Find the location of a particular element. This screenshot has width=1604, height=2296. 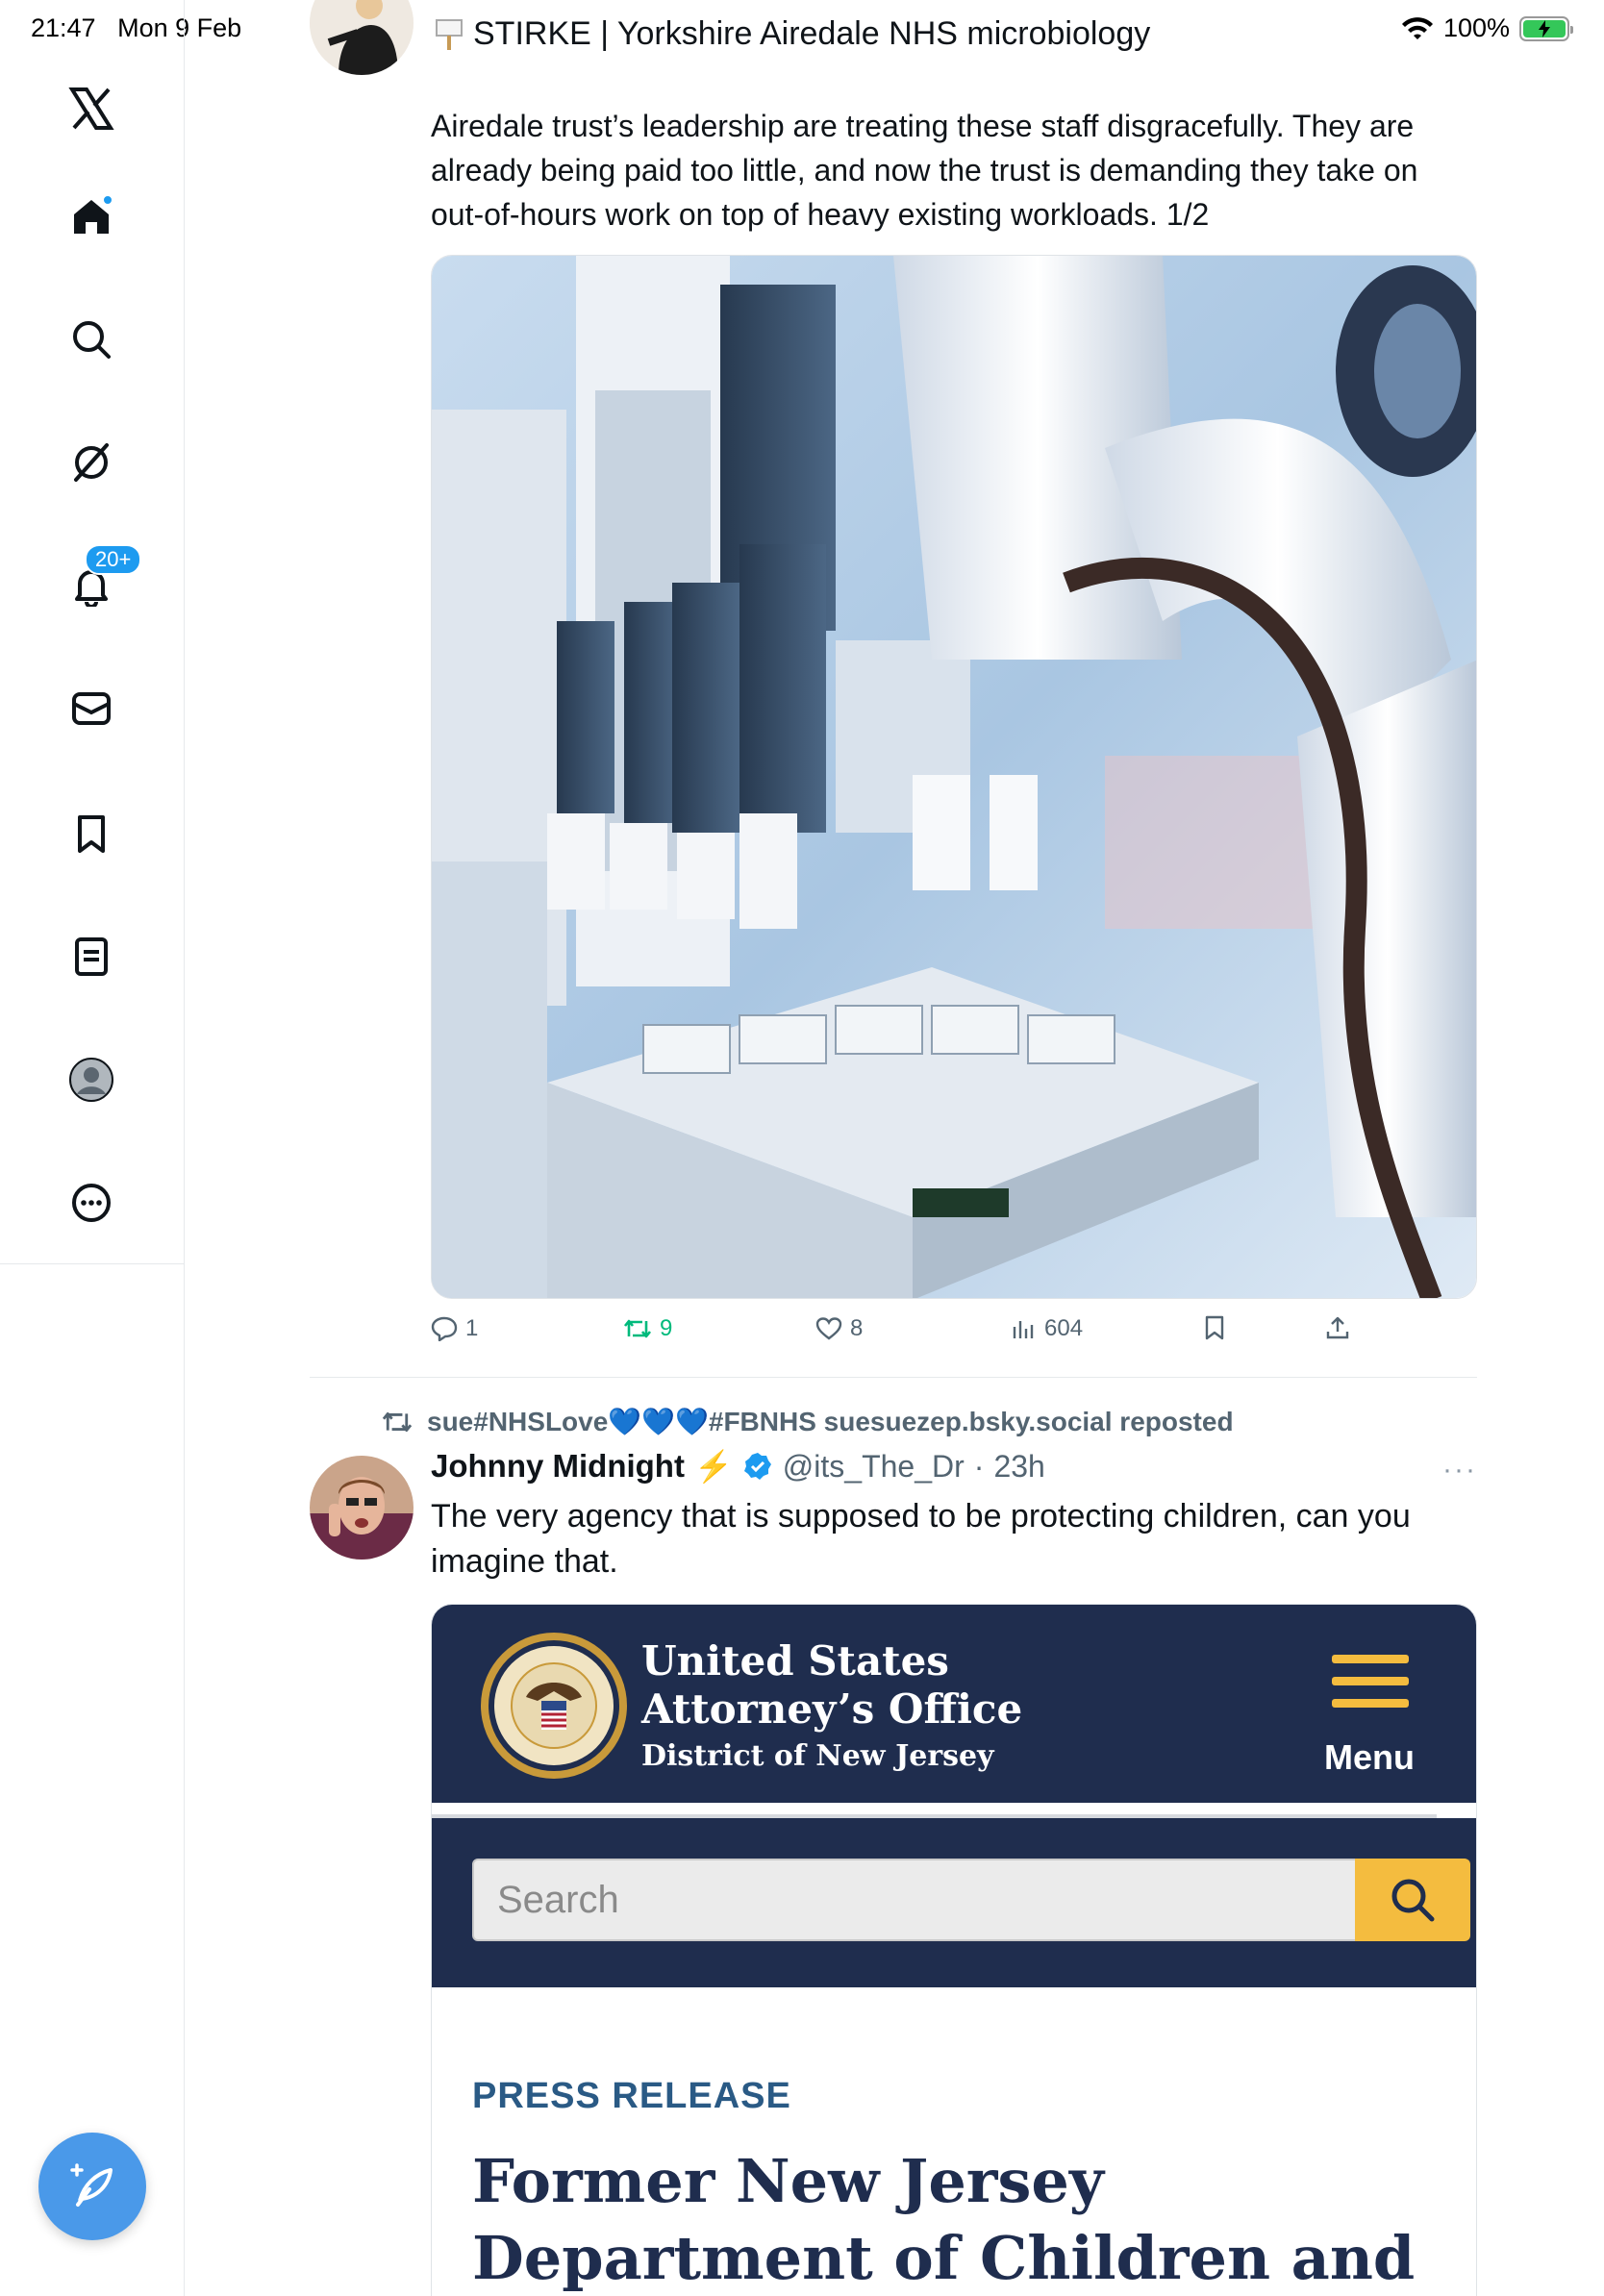

messages-icon is located at coordinates (91, 708).